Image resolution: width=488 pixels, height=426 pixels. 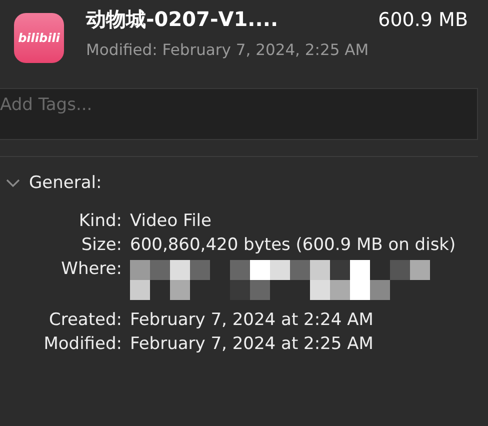 I want to click on field-value: Video File, so click(x=171, y=221).